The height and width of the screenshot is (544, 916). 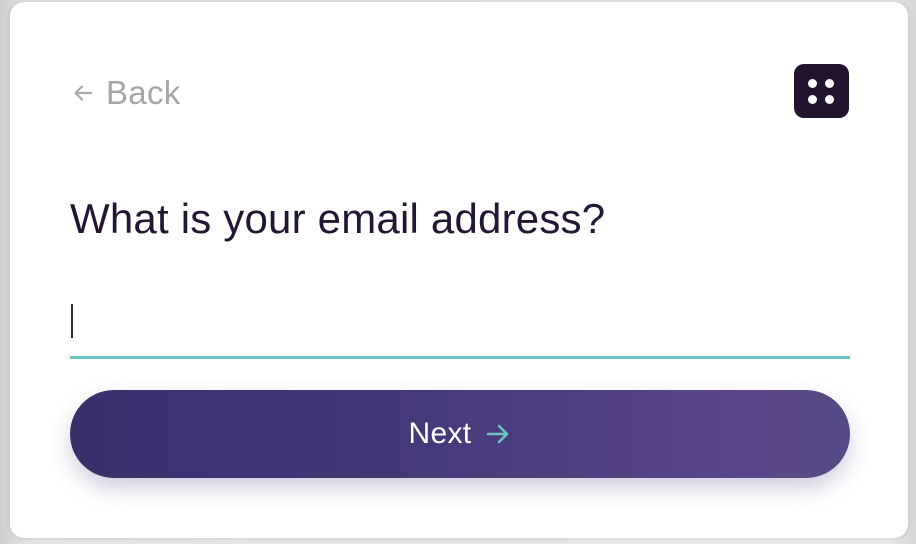 I want to click on email-input, so click(x=456, y=322).